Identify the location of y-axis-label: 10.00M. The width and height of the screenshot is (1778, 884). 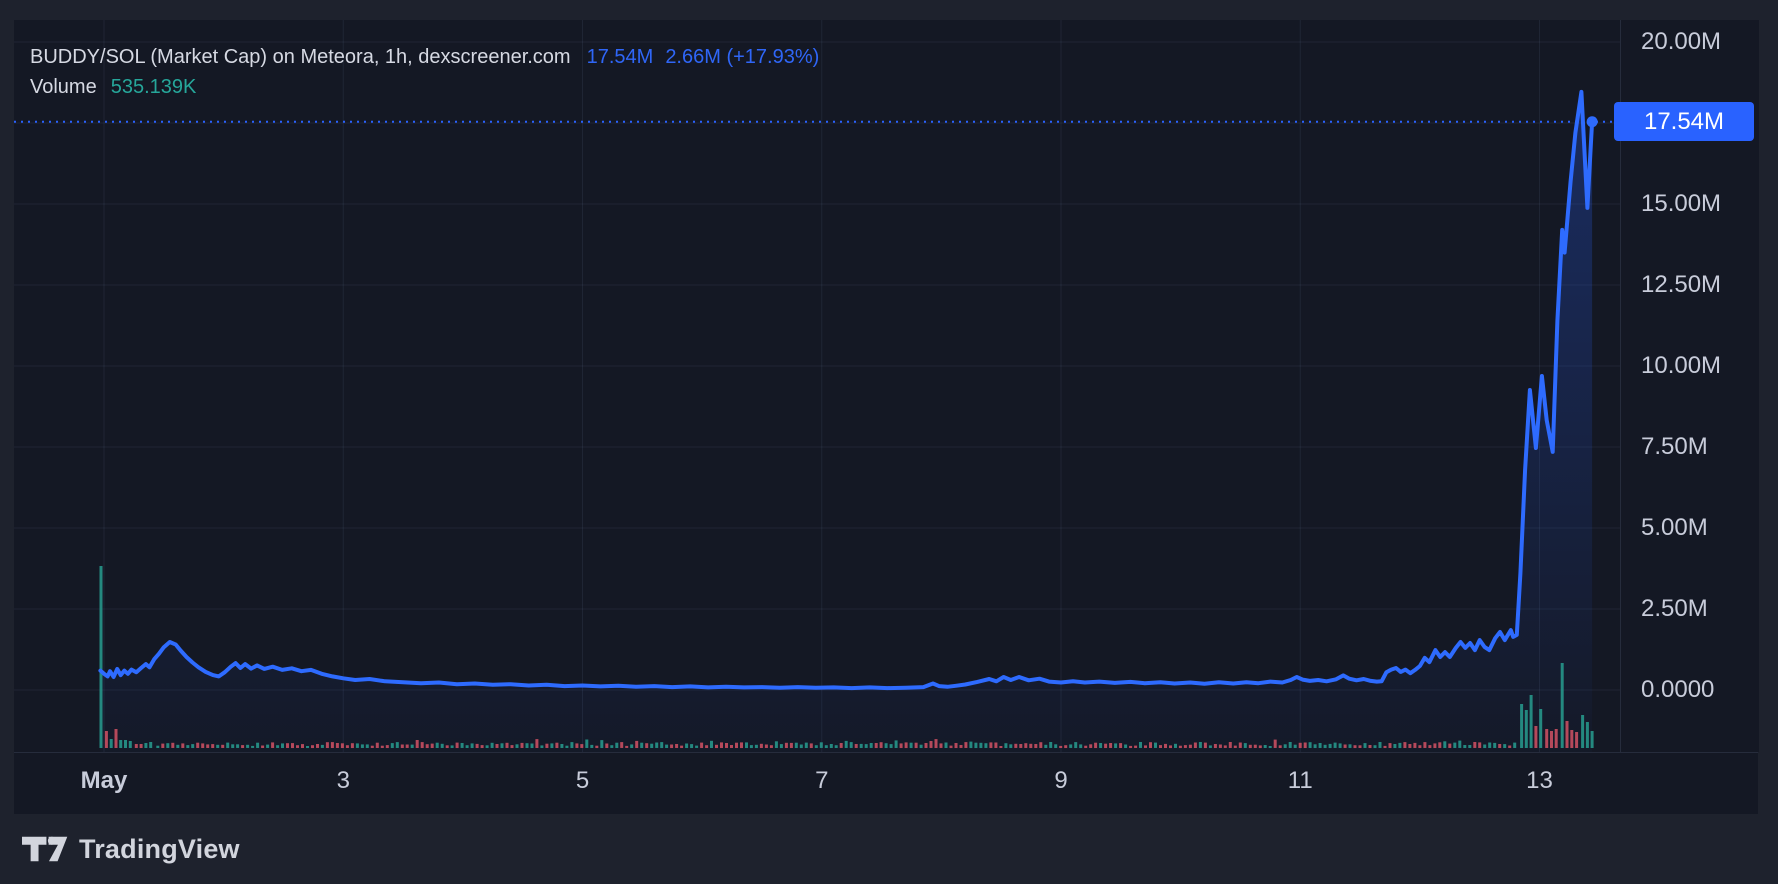
(1681, 365).